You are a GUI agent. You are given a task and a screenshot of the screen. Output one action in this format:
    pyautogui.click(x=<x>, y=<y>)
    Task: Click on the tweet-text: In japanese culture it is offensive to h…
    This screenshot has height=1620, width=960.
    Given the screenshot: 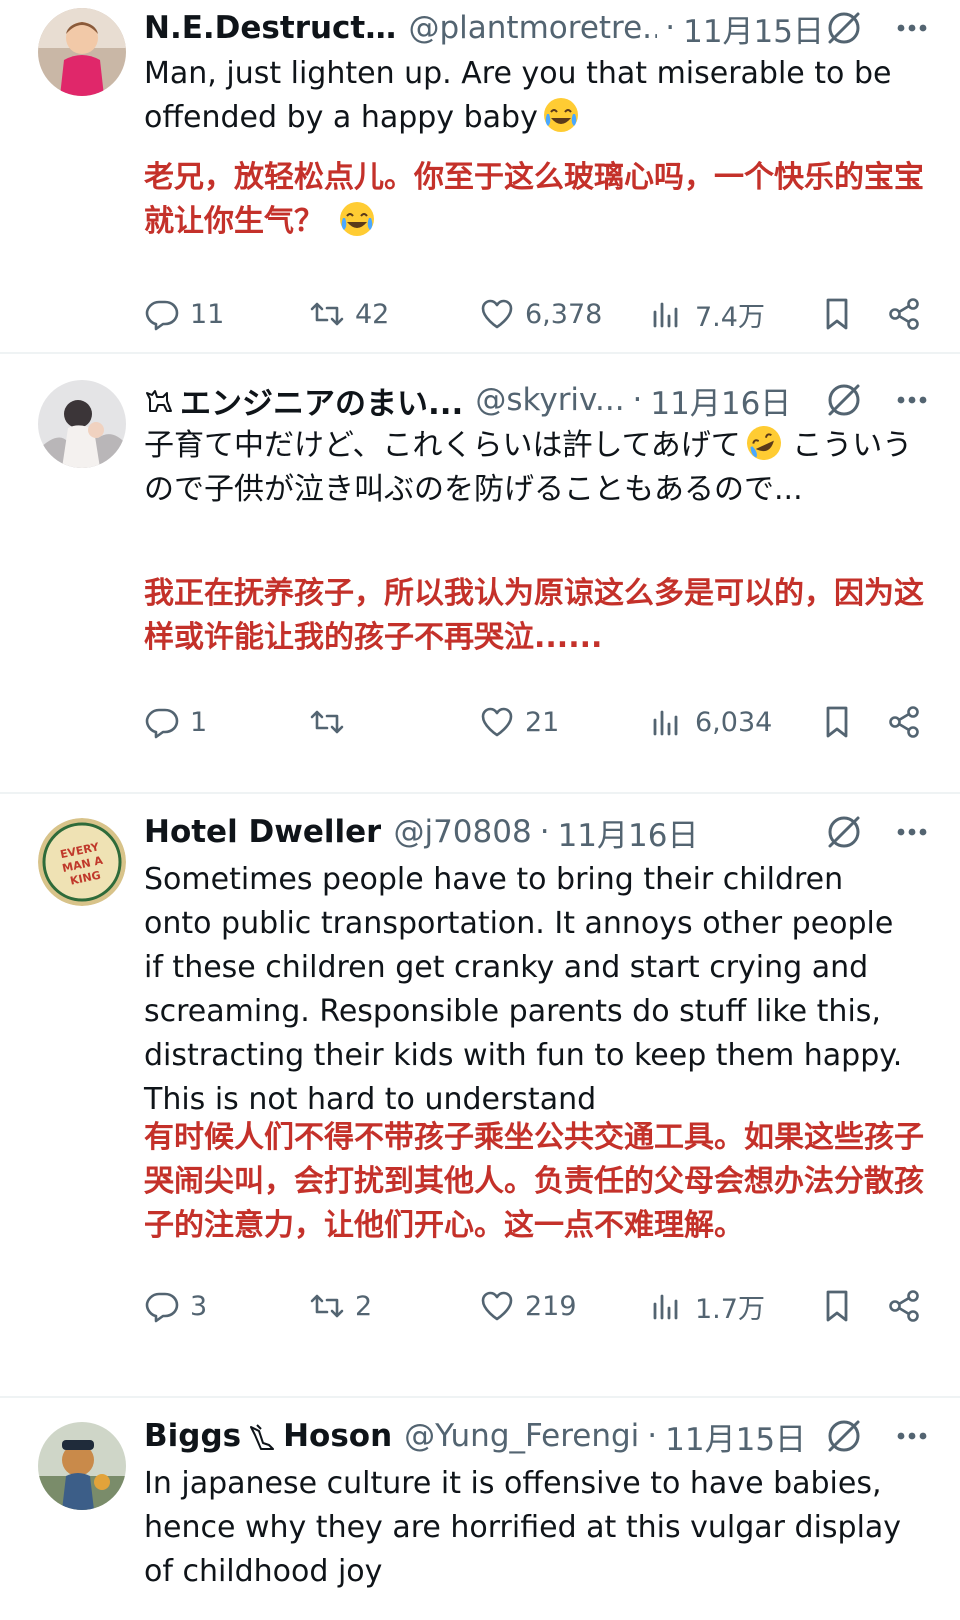 What is the action you would take?
    pyautogui.click(x=532, y=1528)
    